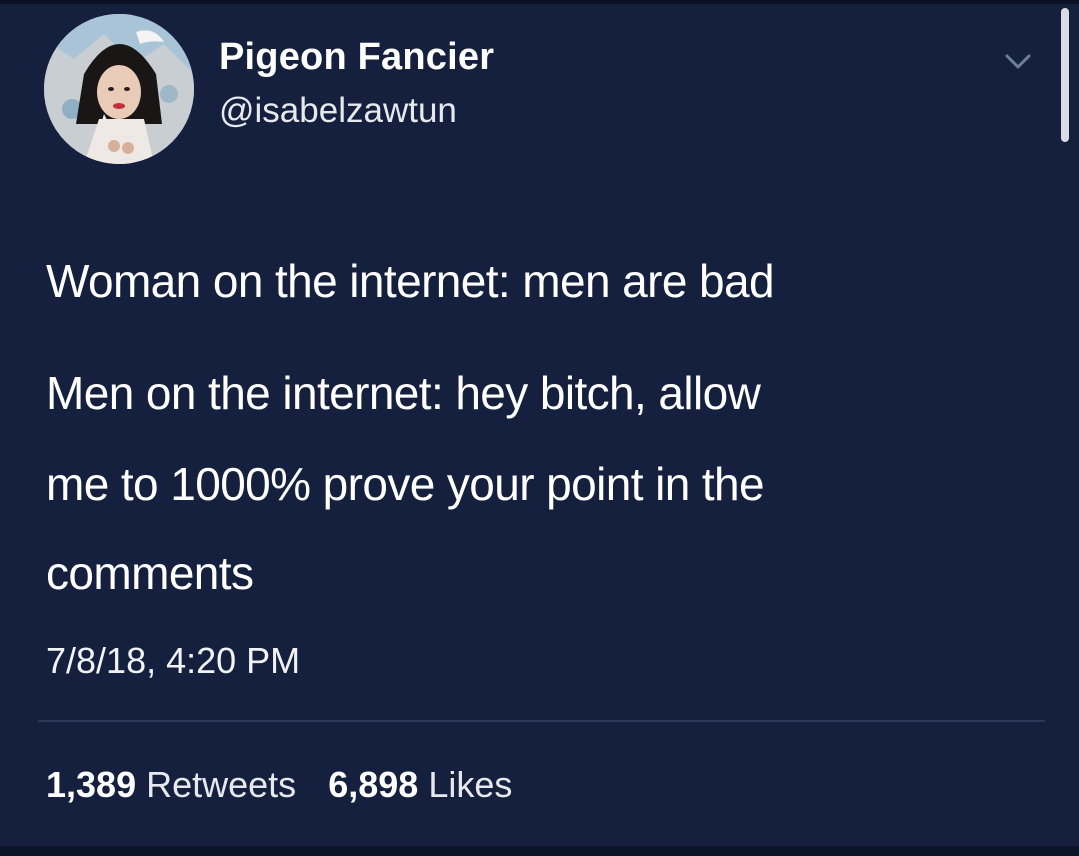 Image resolution: width=1079 pixels, height=856 pixels. What do you see at coordinates (221, 784) in the screenshot?
I see `retweets-label: Retweets` at bounding box center [221, 784].